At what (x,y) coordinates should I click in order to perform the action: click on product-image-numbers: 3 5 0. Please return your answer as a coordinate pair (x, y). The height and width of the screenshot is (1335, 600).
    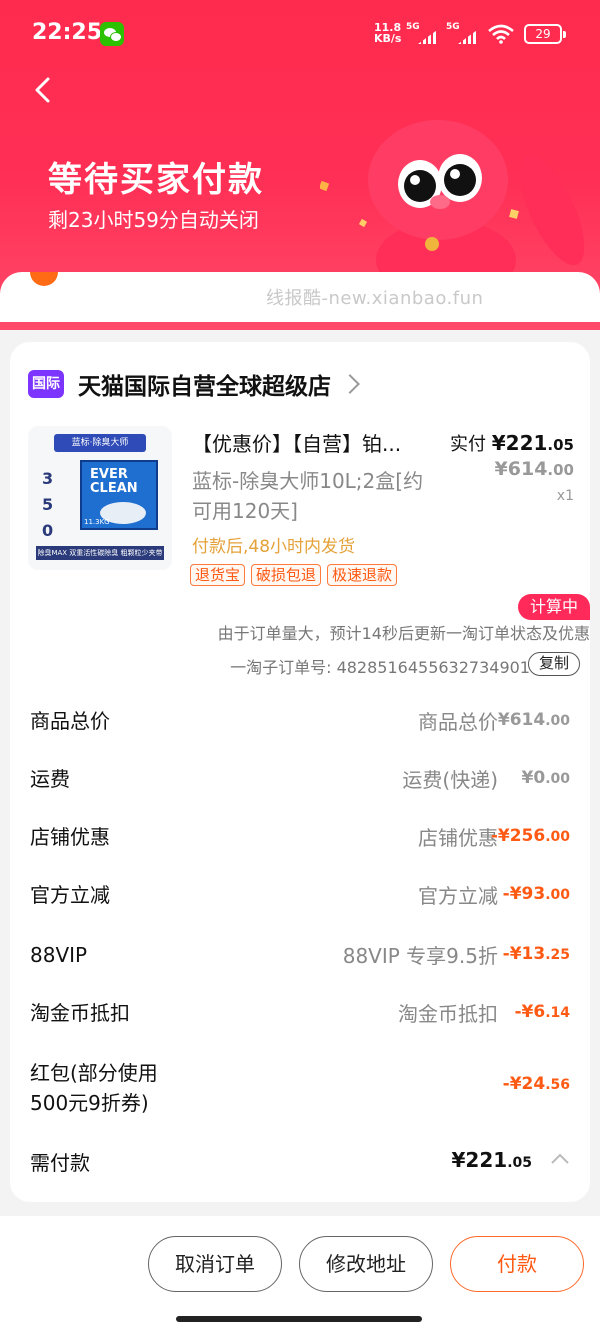
    Looking at the image, I should click on (48, 504).